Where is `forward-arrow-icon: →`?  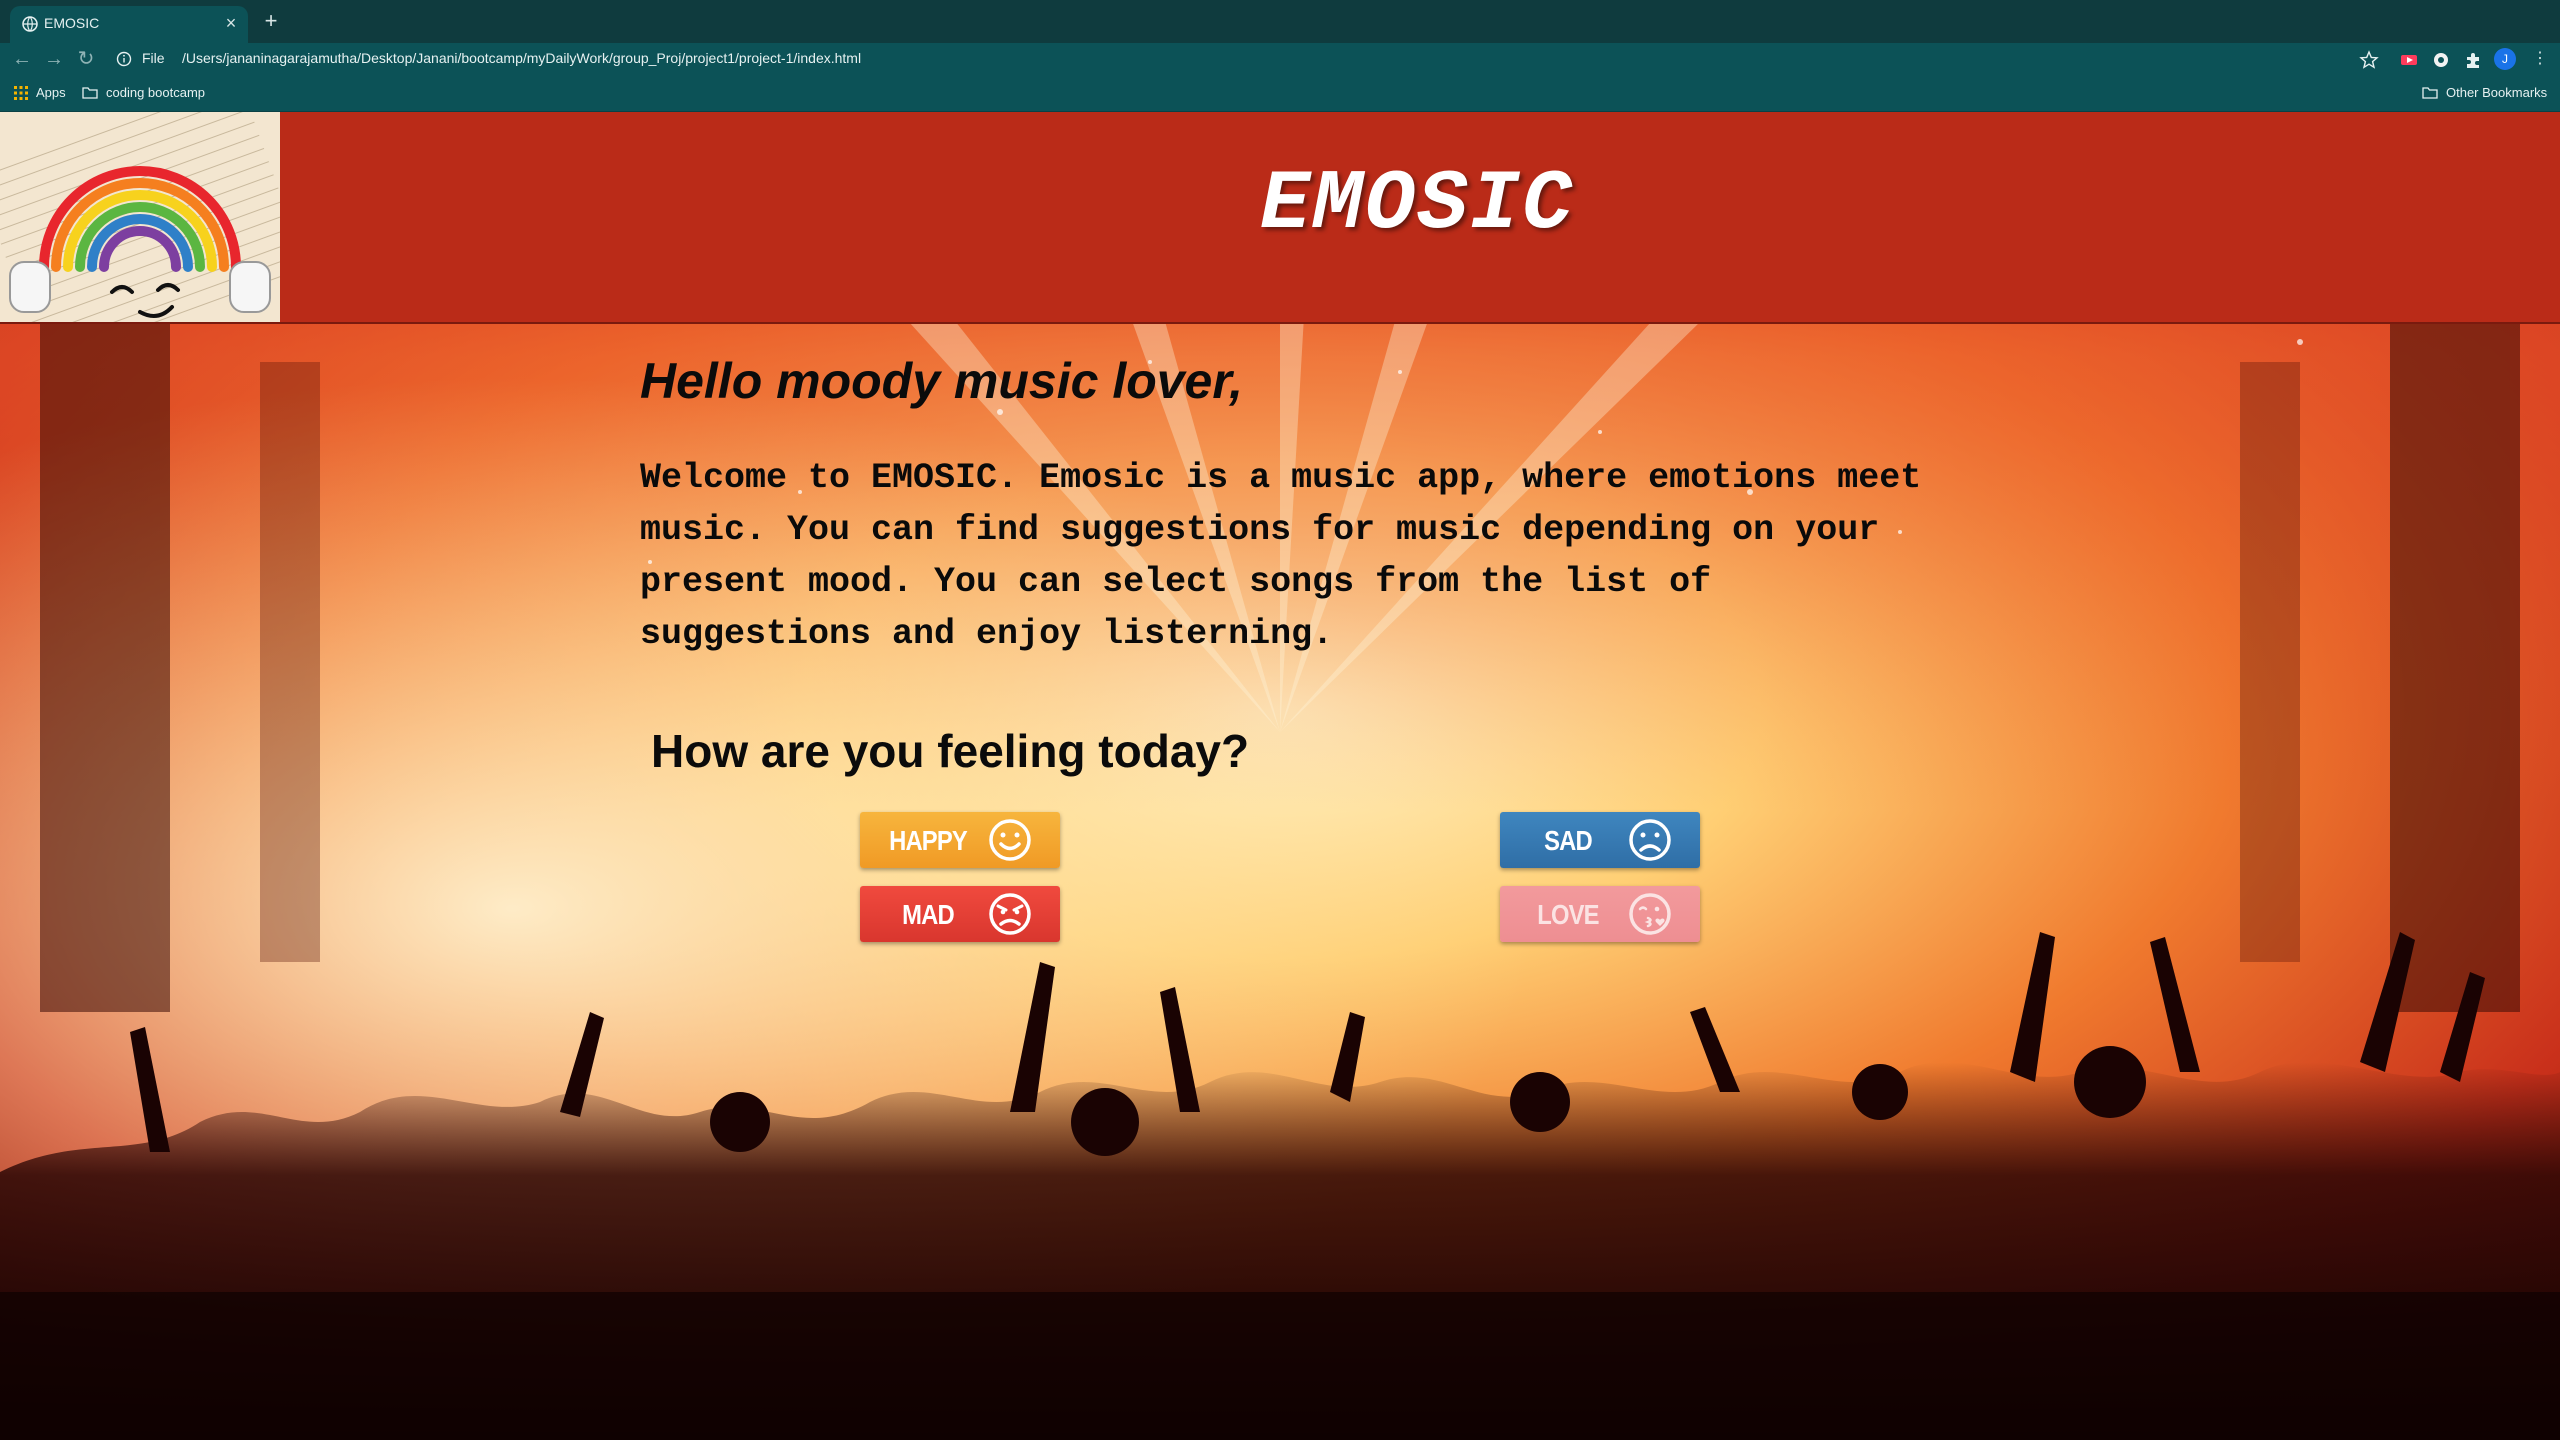
forward-arrow-icon: → is located at coordinates (54, 59).